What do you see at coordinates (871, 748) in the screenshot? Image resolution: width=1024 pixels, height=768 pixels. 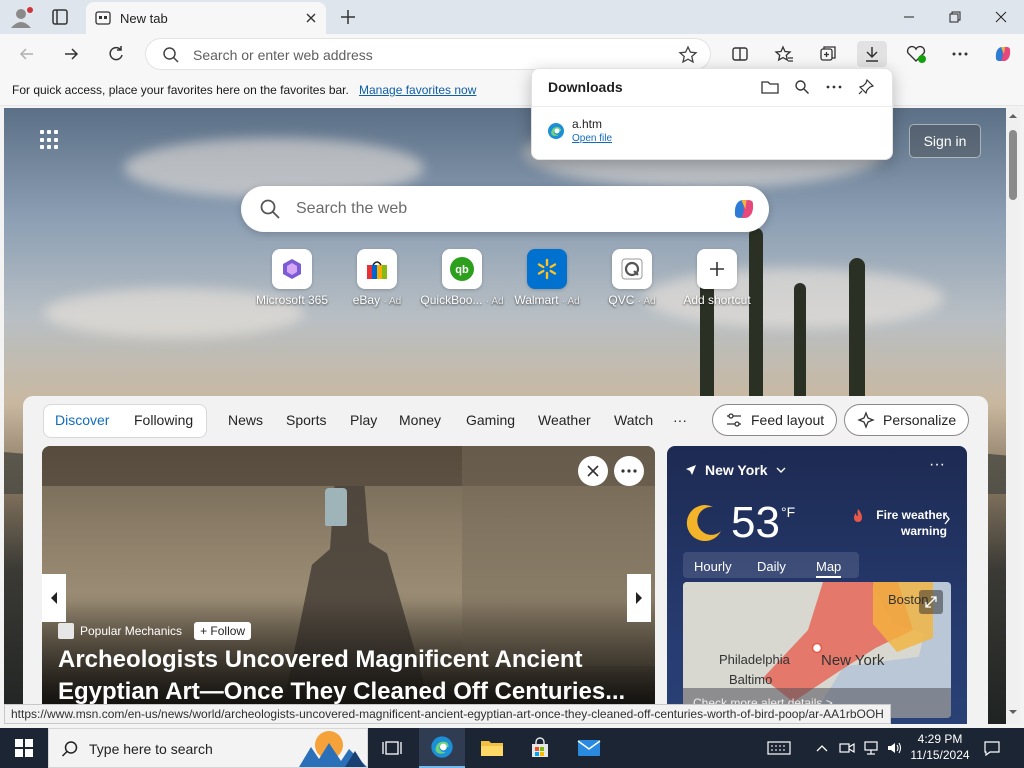 I see `network-icon` at bounding box center [871, 748].